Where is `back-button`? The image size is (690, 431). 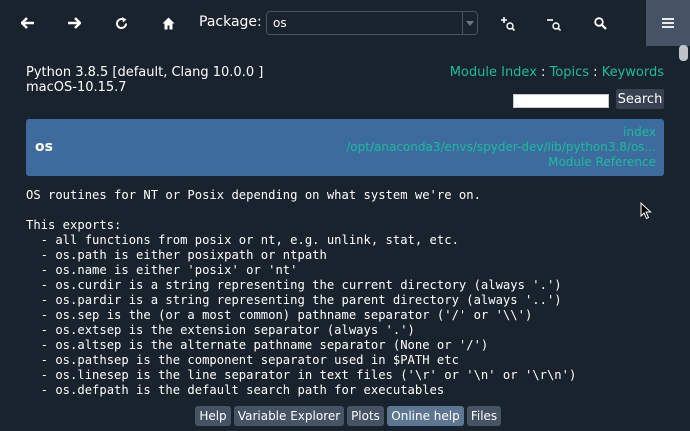
back-button is located at coordinates (28, 23).